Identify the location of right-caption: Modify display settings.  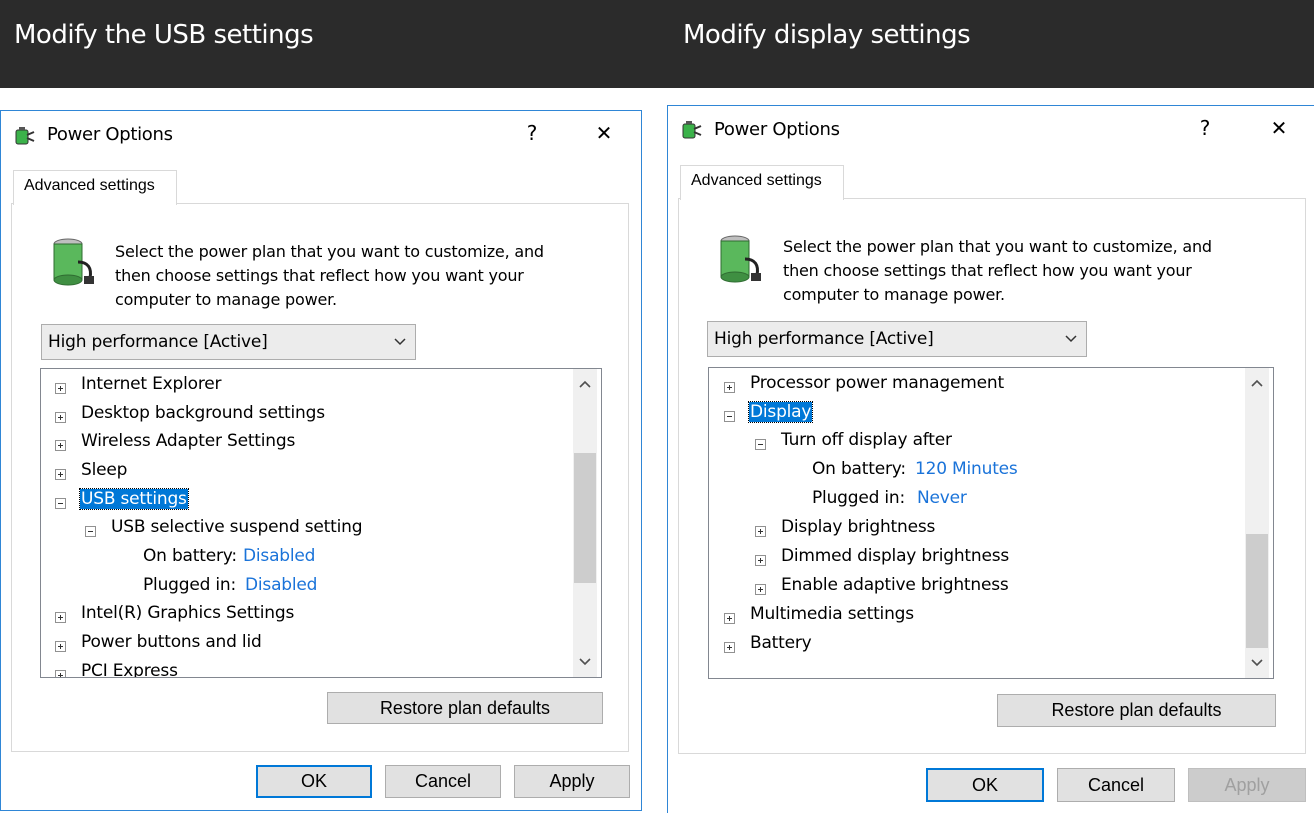
(827, 35).